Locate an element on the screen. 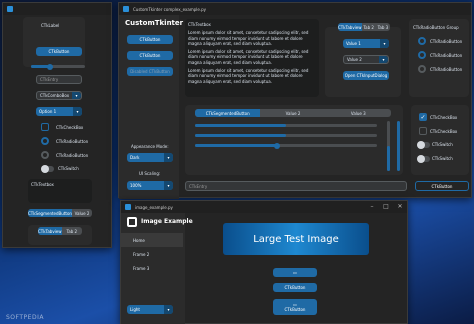 This screenshot has height=324, width=474. sidebar-button-2: CTkButton is located at coordinates (150, 55).